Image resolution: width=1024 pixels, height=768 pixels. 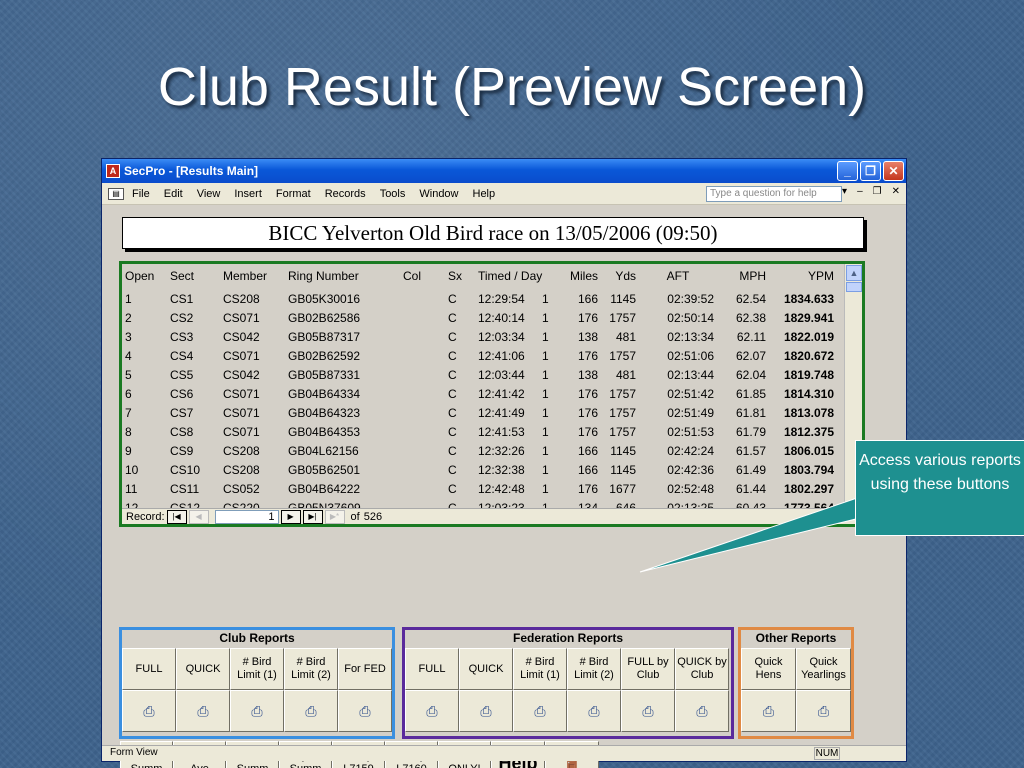 What do you see at coordinates (854, 287) in the screenshot?
I see `scroll-thumb` at bounding box center [854, 287].